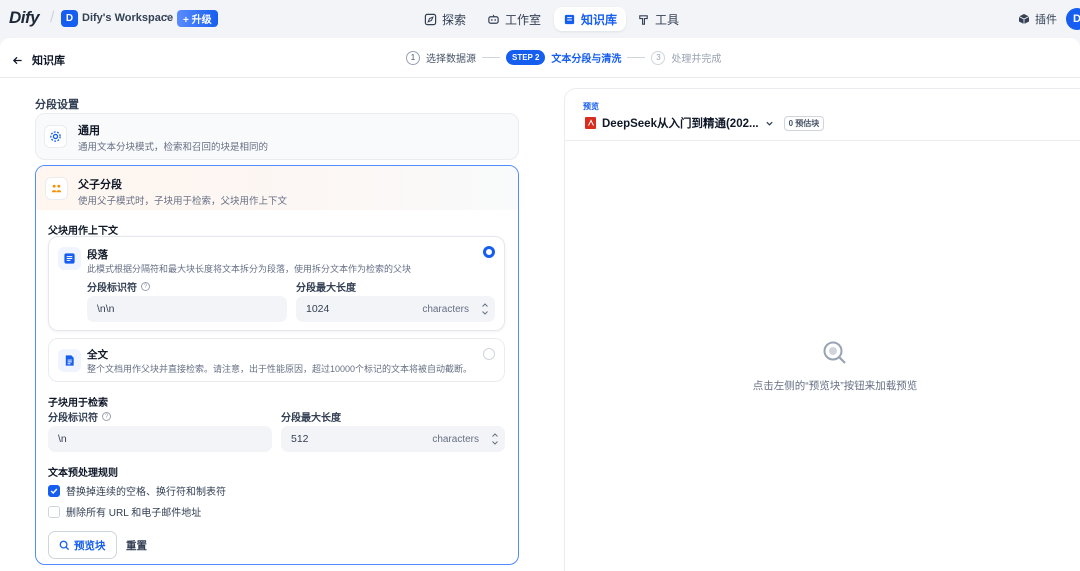 The image size is (1080, 571). I want to click on child-delimiter-label: 分段标识符 ?, so click(79, 416).